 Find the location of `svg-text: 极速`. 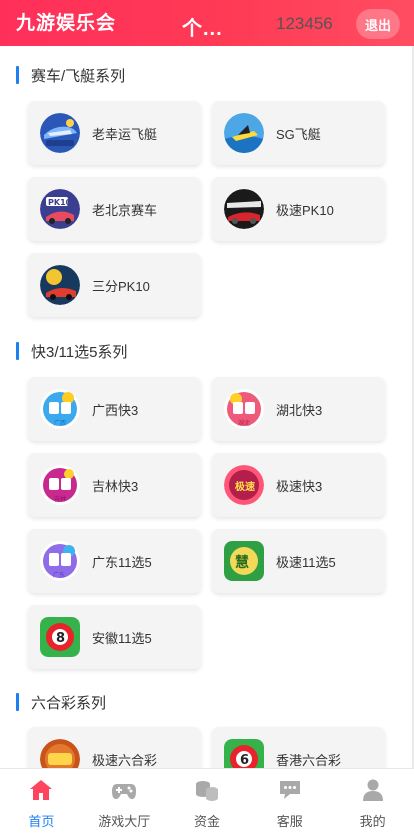

svg-text: 极速 is located at coordinates (245, 486).